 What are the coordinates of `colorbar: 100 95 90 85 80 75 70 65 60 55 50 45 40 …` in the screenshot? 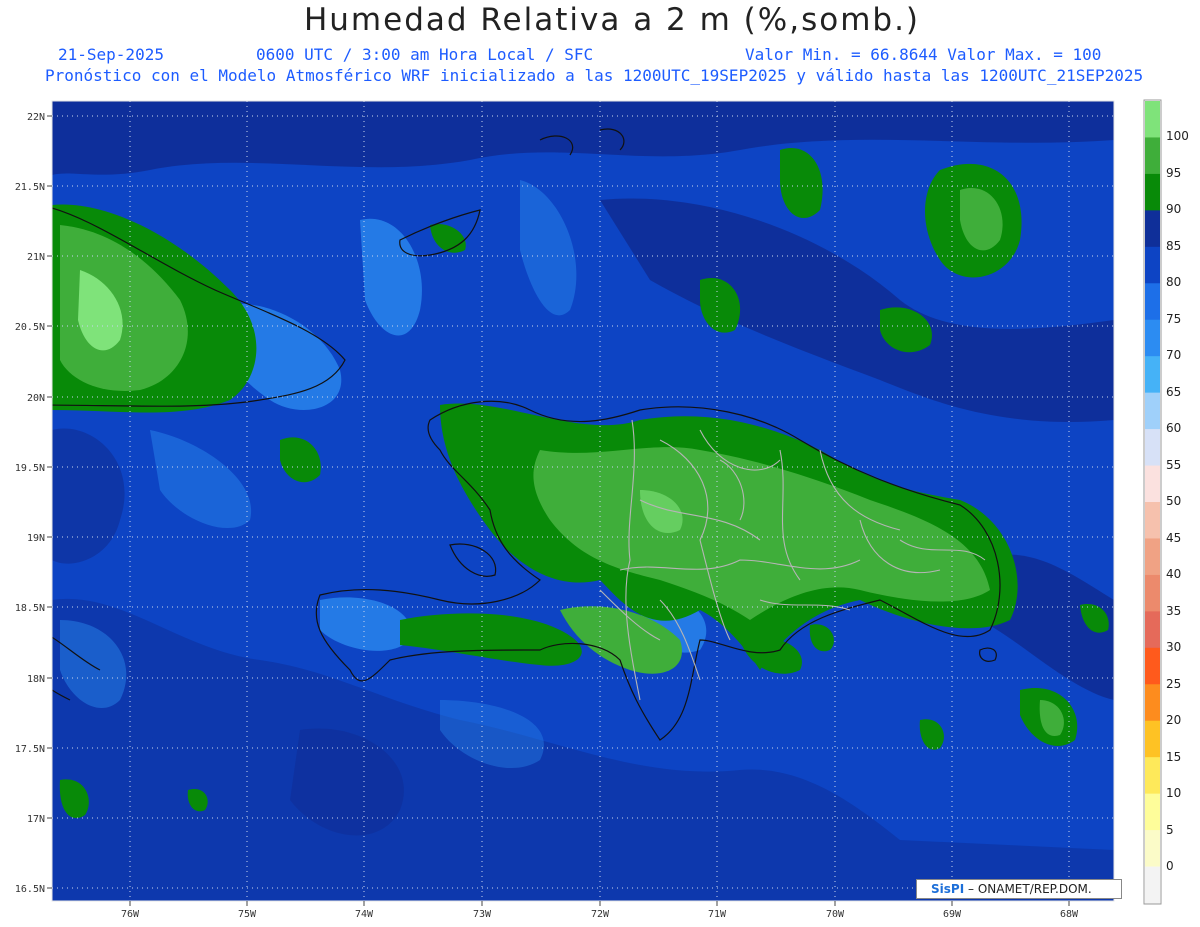 It's located at (1166, 502).